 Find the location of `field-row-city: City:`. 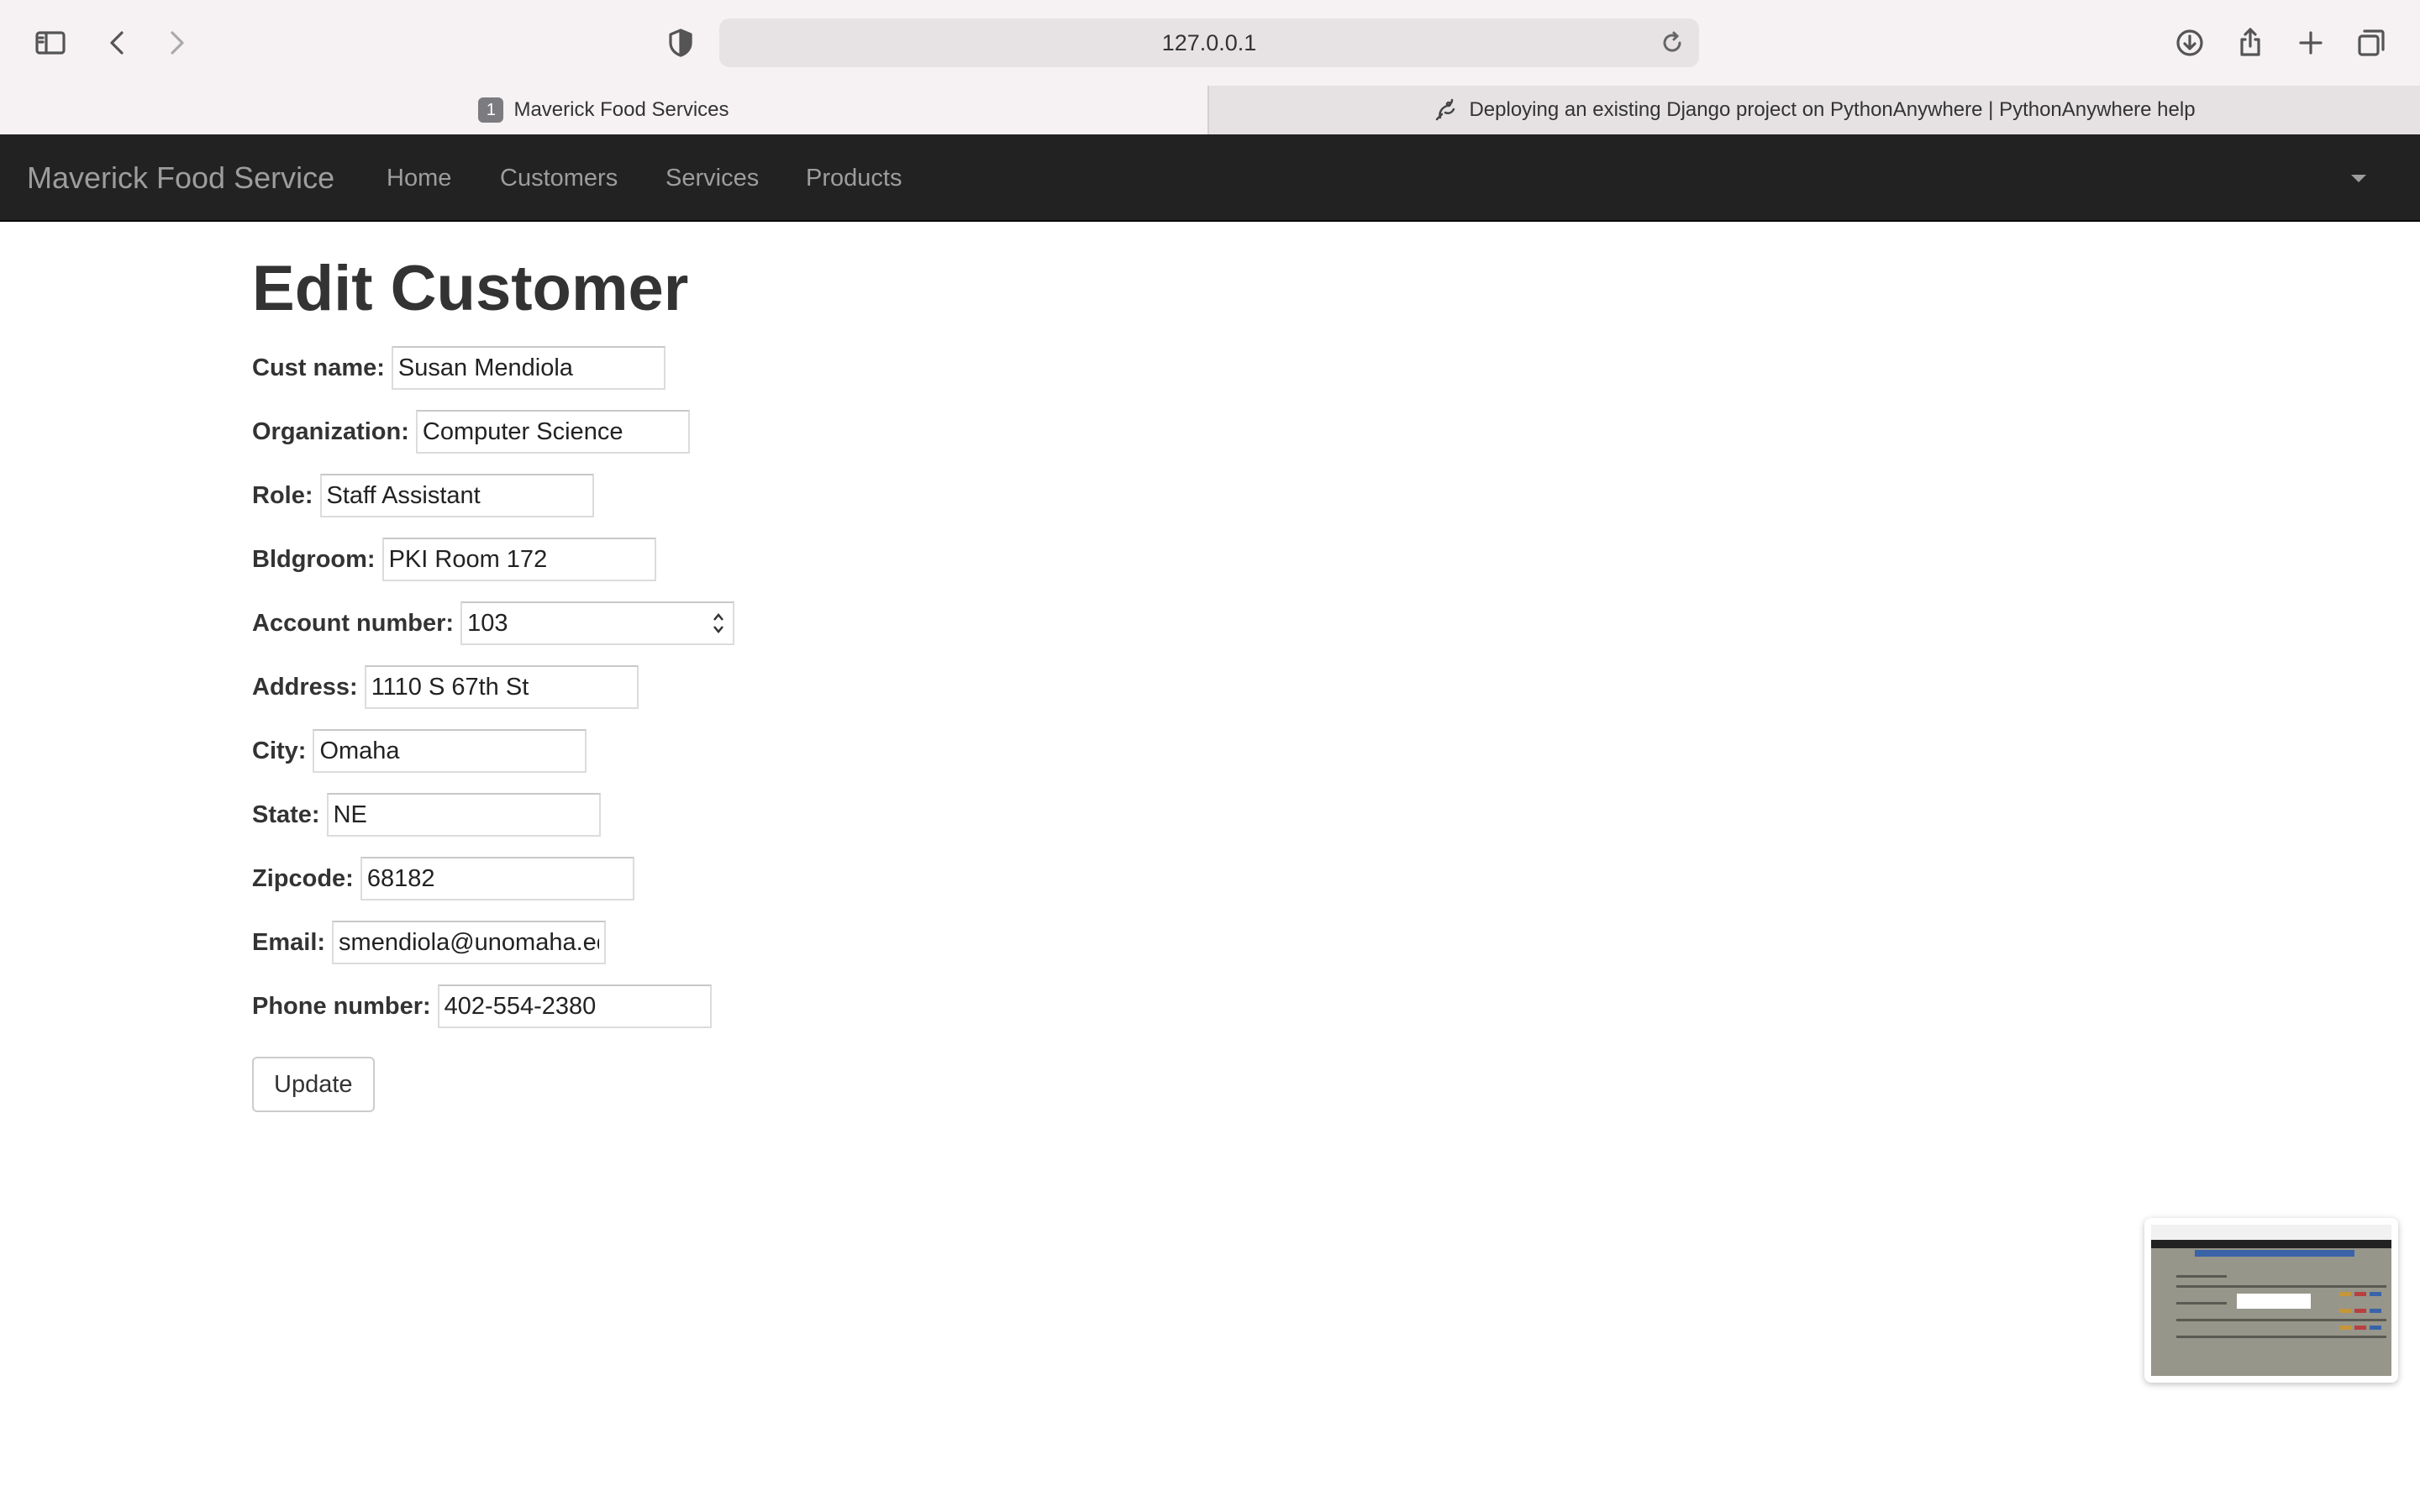

field-row-city: City: is located at coordinates (493, 751).